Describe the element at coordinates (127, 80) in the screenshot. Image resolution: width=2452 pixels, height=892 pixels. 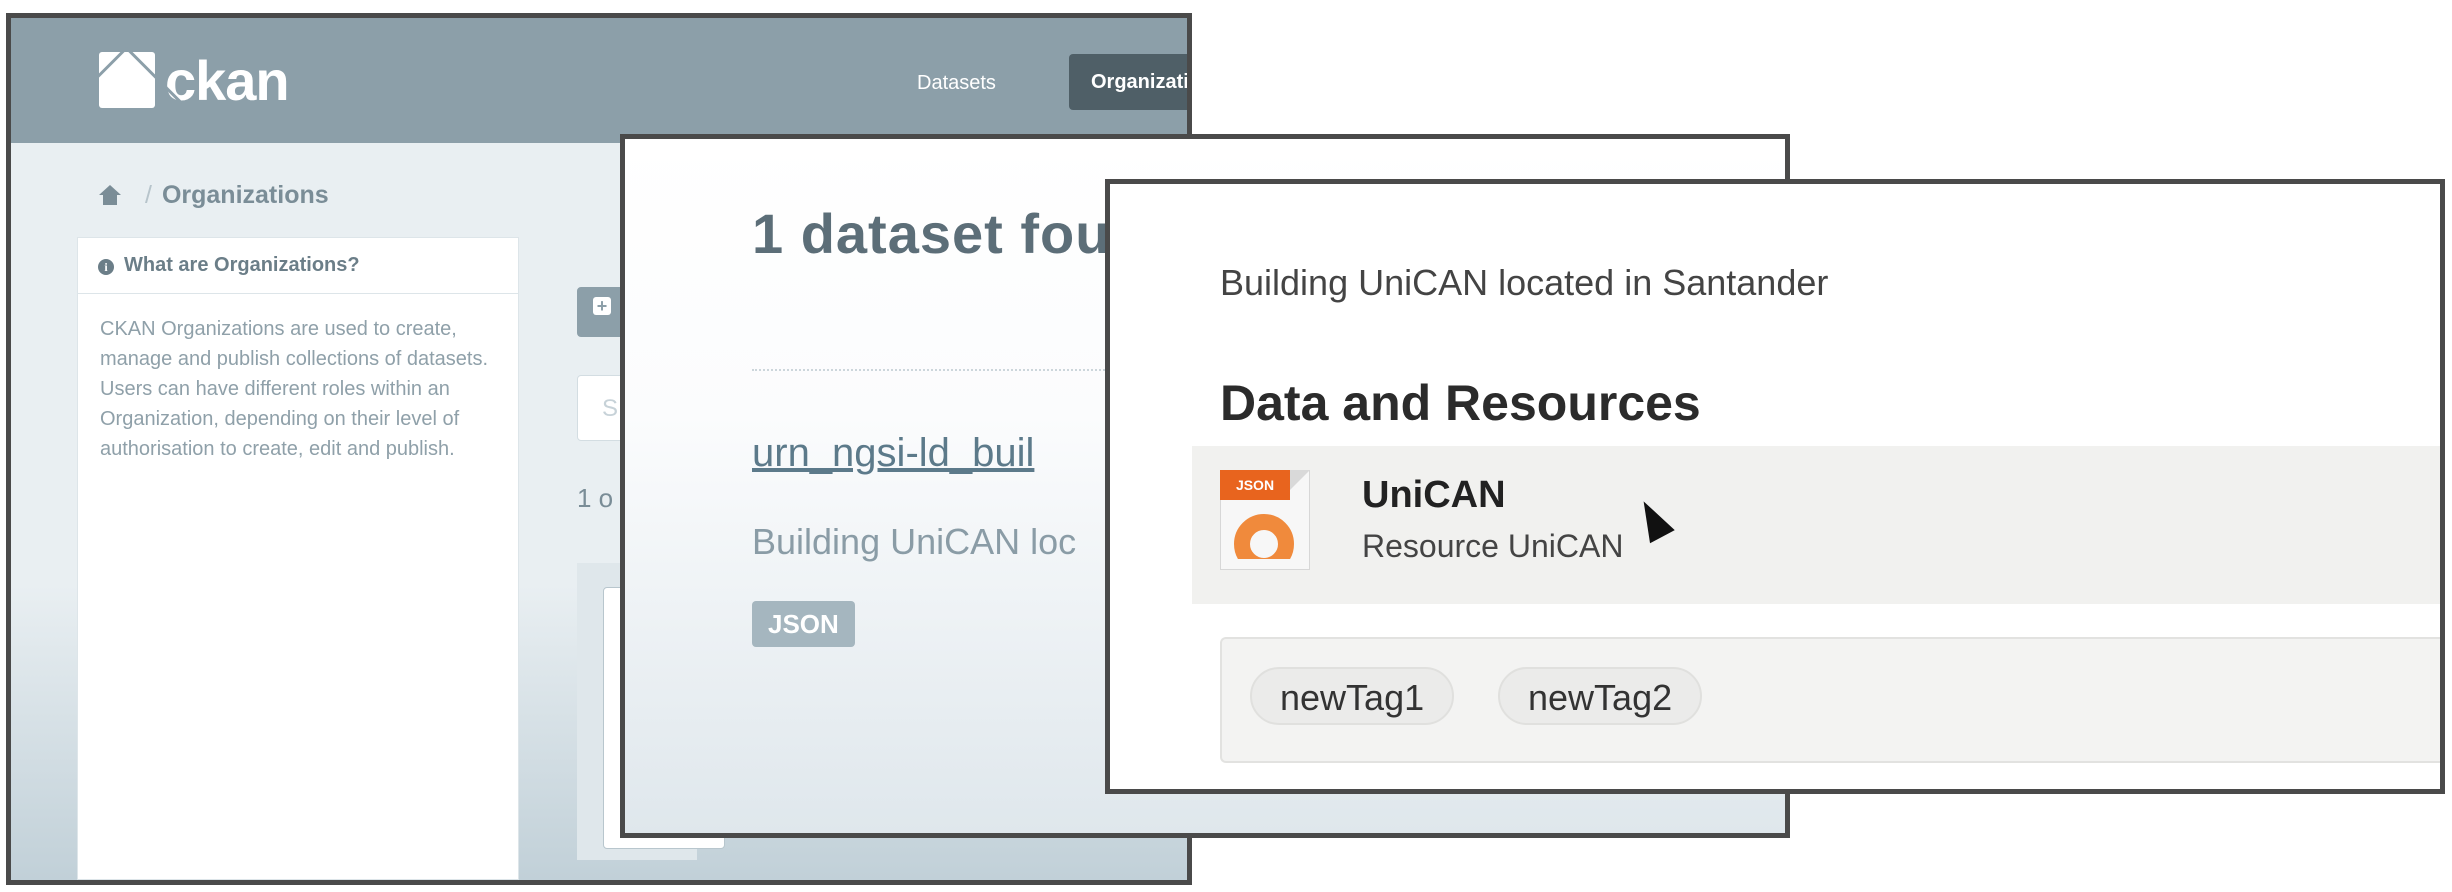
I see `ckan-logo-icon` at that location.